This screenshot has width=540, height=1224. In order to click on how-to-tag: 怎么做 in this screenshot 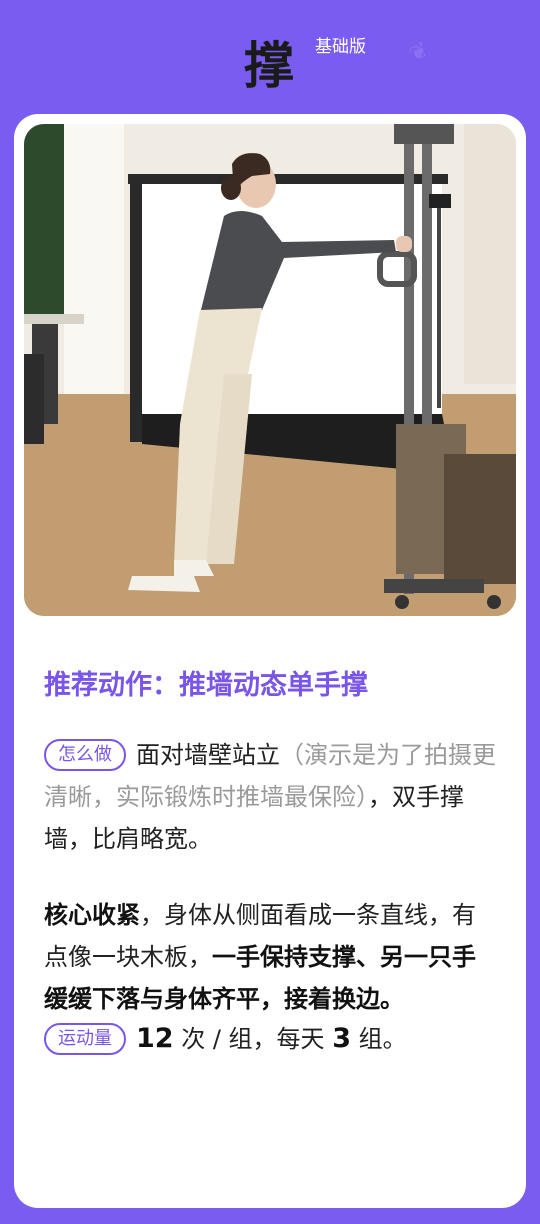, I will do `click(85, 755)`.